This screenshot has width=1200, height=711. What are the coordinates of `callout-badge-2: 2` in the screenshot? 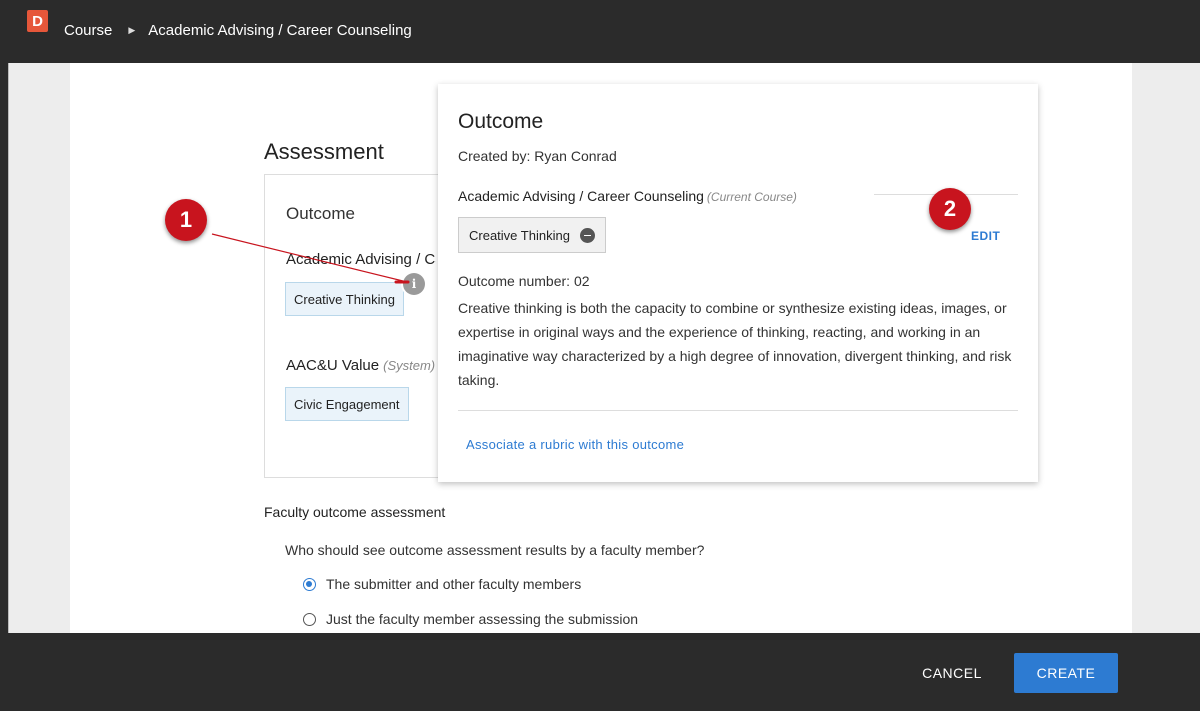 It's located at (950, 209).